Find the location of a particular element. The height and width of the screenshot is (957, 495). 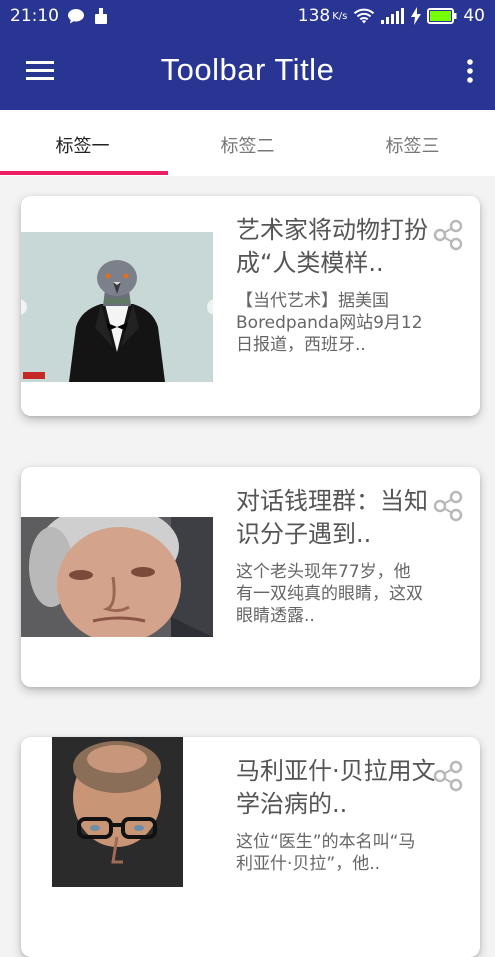

tab-bar: 标签一 标签二 标签三 is located at coordinates (247, 143).